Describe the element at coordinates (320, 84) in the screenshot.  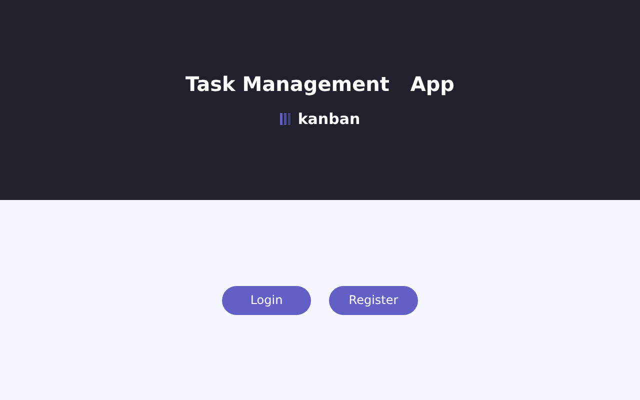
I see `app-title: Task Management App` at that location.